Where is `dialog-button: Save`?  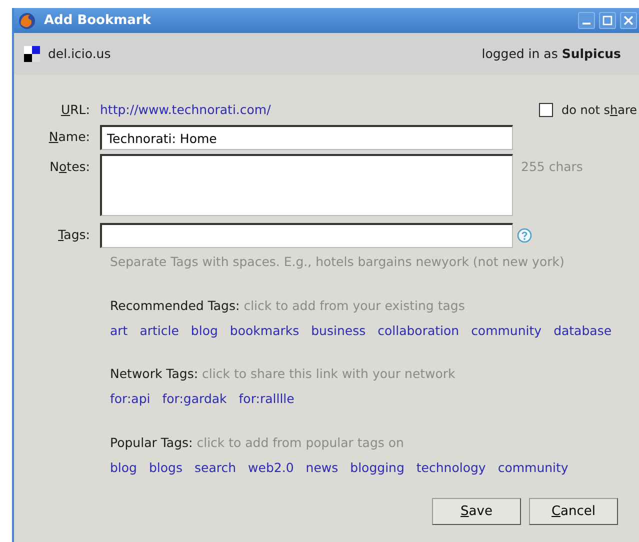 dialog-button: Save is located at coordinates (476, 512).